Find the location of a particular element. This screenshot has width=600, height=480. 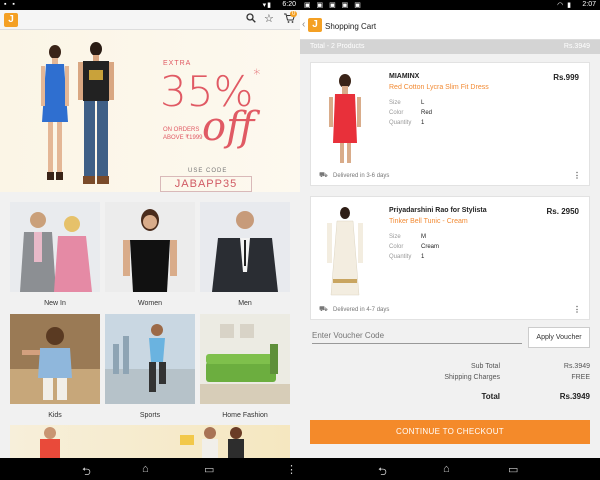

product-name: Red Cotton Lycra Slim Fit Dress is located at coordinates (439, 87).